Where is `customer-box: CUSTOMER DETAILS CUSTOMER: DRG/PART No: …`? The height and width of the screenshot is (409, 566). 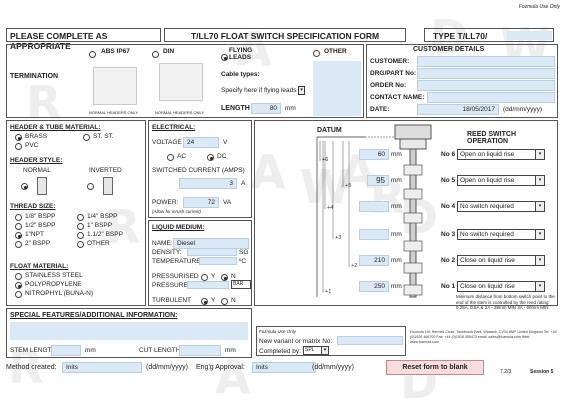 customer-box: CUSTOMER DETAILS CUSTOMER: DRG/PART No: … is located at coordinates (462, 81).